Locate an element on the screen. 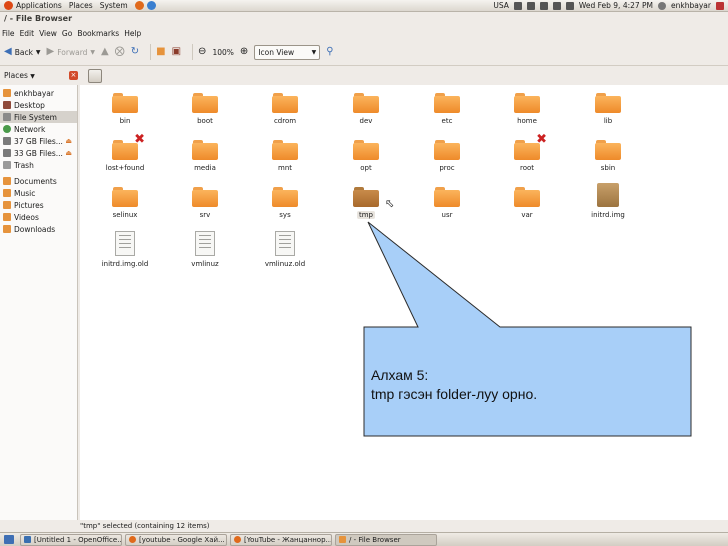  home-button: ■ is located at coordinates (160, 52).